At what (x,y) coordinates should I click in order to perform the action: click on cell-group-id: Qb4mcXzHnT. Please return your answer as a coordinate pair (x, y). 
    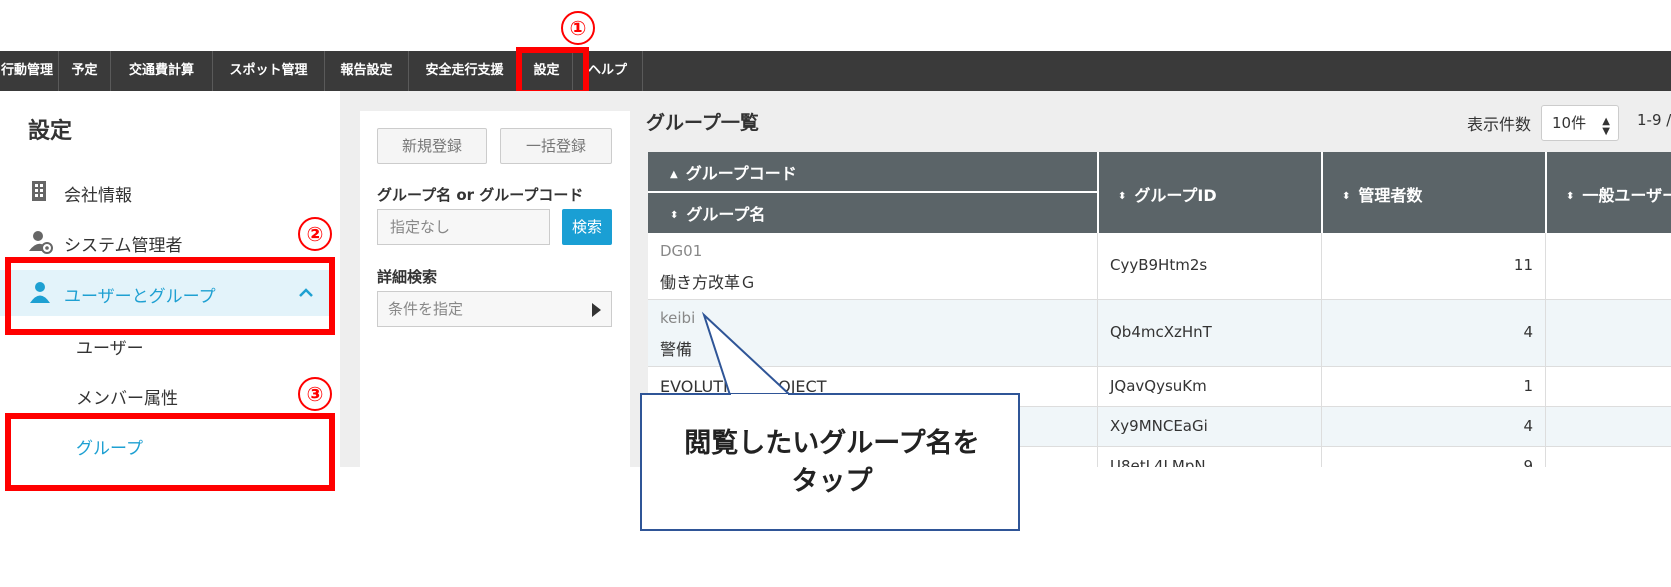
    Looking at the image, I should click on (1210, 333).